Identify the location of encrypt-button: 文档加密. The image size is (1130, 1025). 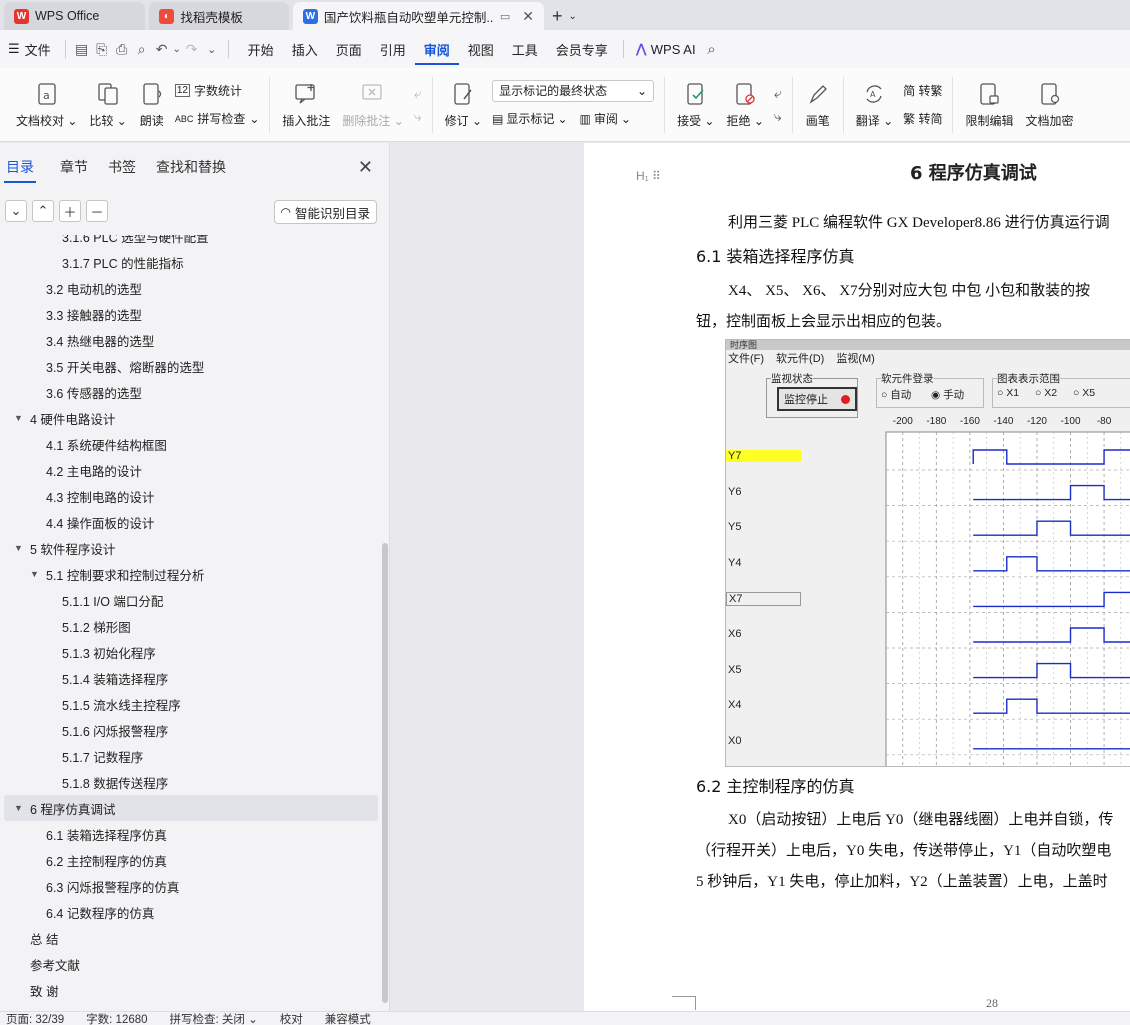
(1050, 105).